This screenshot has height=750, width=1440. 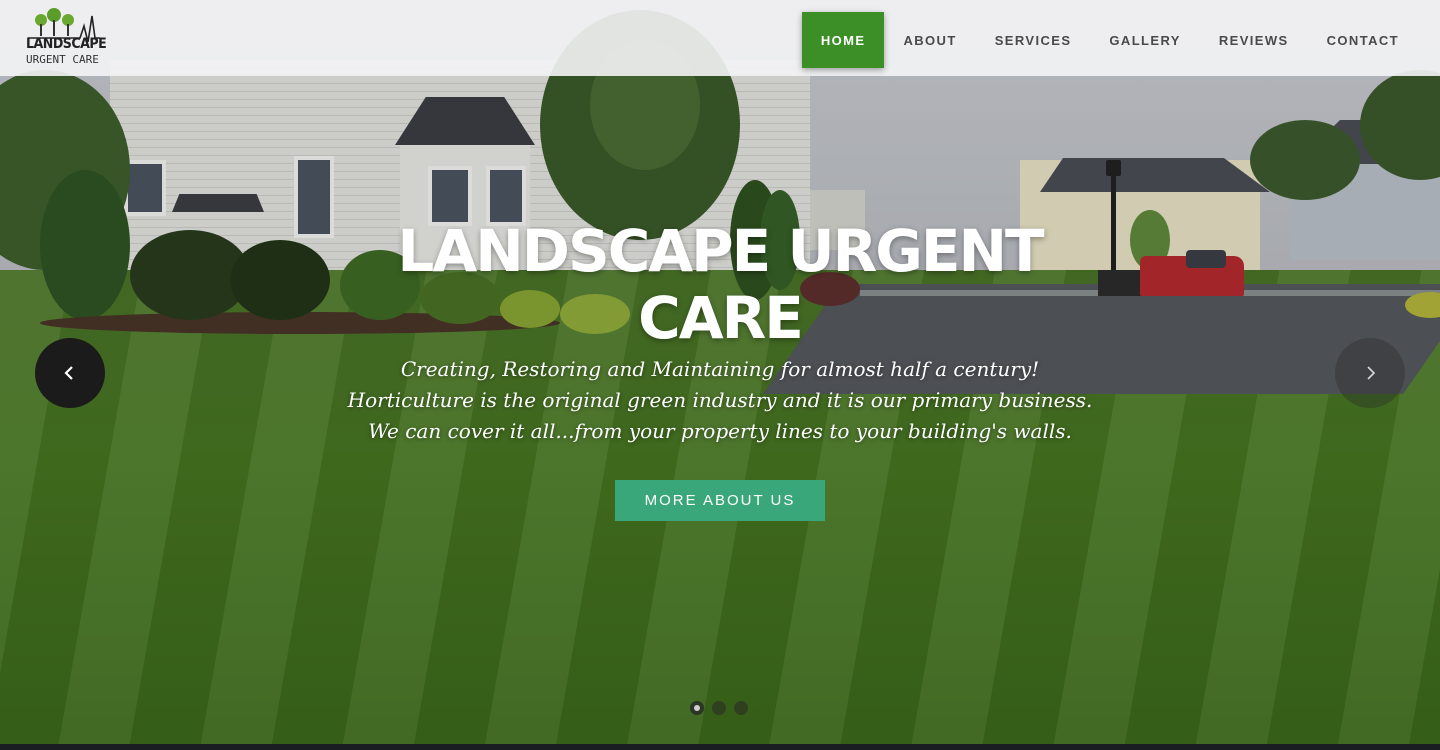 I want to click on nav-gallery: GALLERY, so click(x=1144, y=40).